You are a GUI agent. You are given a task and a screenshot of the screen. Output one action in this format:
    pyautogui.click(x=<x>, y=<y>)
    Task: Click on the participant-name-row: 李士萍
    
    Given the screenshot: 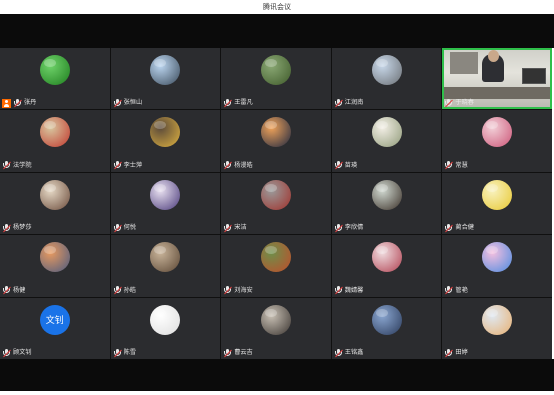 What is the action you would take?
    pyautogui.click(x=128, y=166)
    